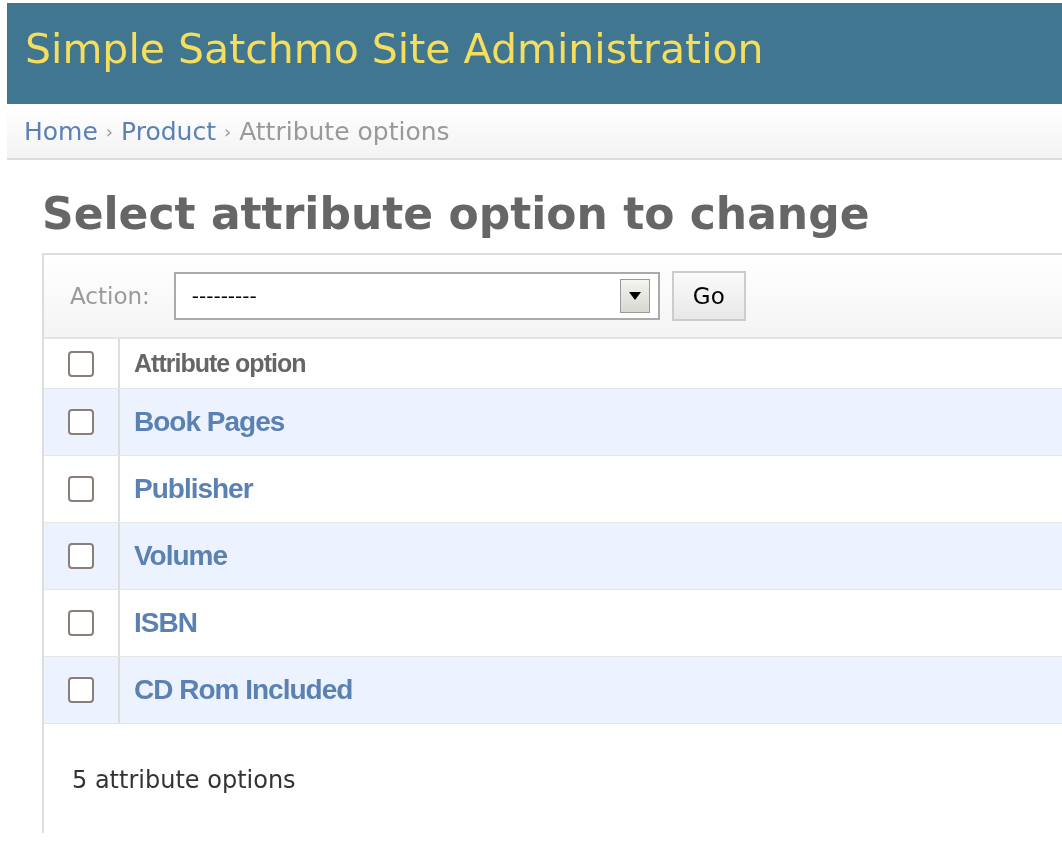  What do you see at coordinates (394, 49) in the screenshot?
I see `site-title: Simple Satchmo Site Administration` at bounding box center [394, 49].